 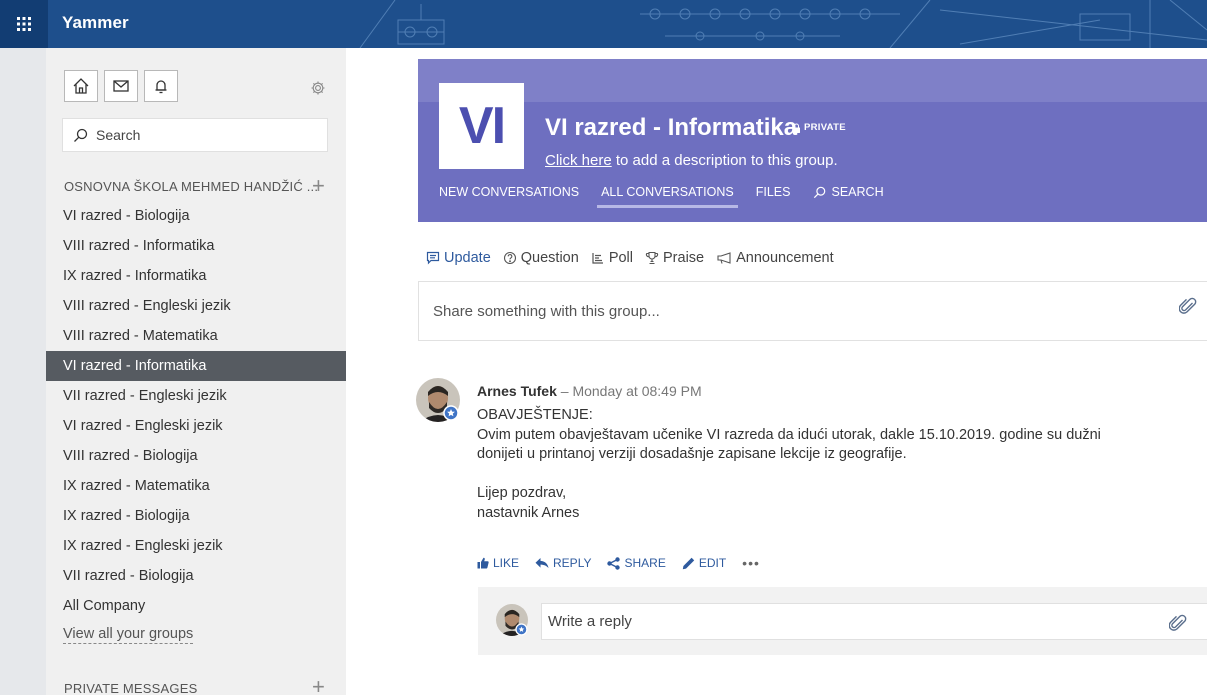 I want to click on publisher-tab-label: Question, so click(x=549, y=258).